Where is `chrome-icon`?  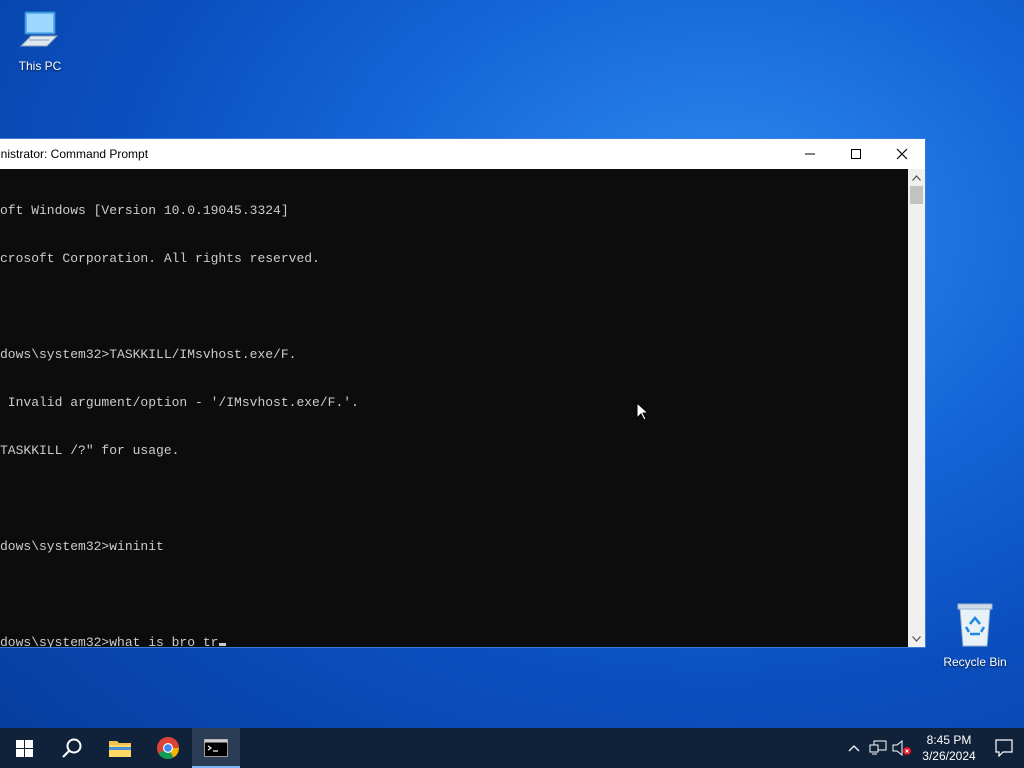 chrome-icon is located at coordinates (168, 748).